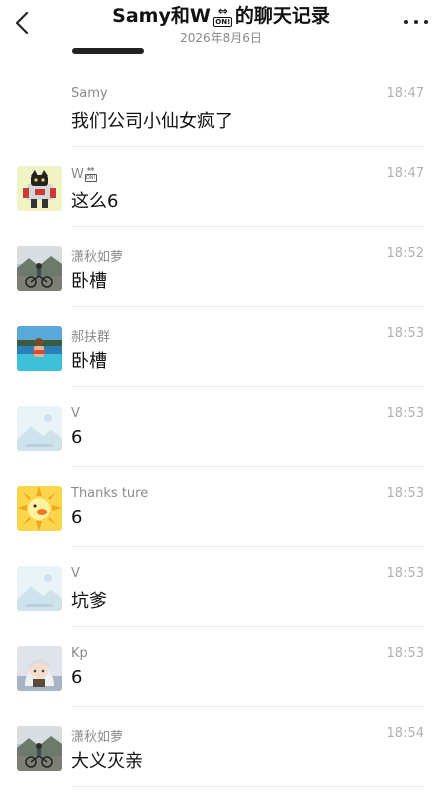  What do you see at coordinates (39, 668) in the screenshot?
I see `anime-girl-avatar` at bounding box center [39, 668].